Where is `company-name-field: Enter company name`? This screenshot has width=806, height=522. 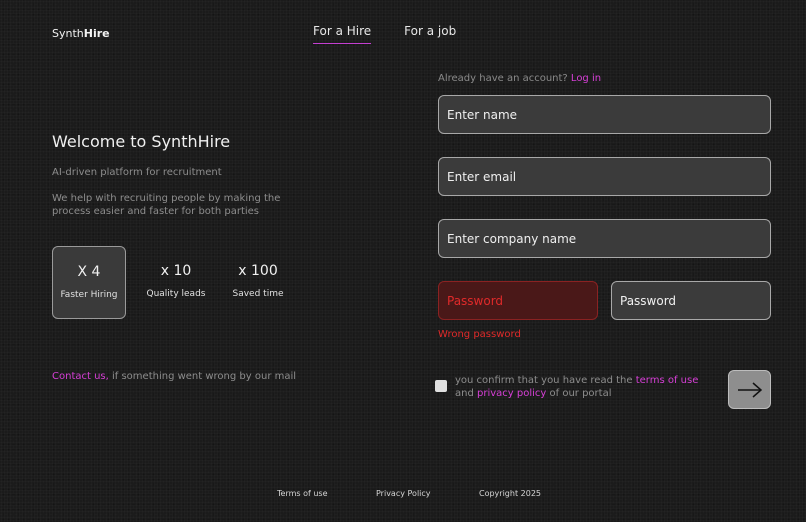
company-name-field: Enter company name is located at coordinates (604, 238).